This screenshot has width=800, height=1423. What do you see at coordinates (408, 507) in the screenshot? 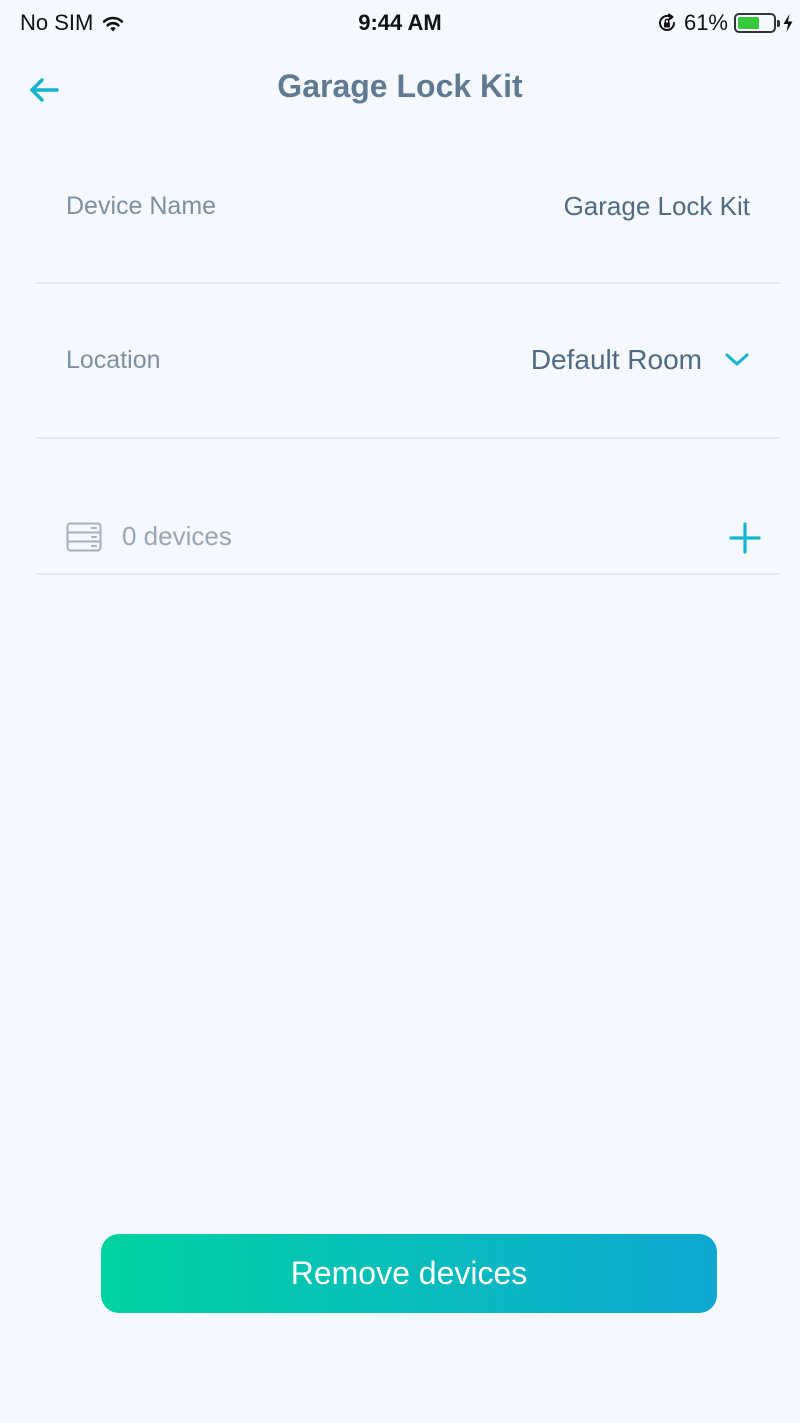
I see `devices-row: 0 devices` at bounding box center [408, 507].